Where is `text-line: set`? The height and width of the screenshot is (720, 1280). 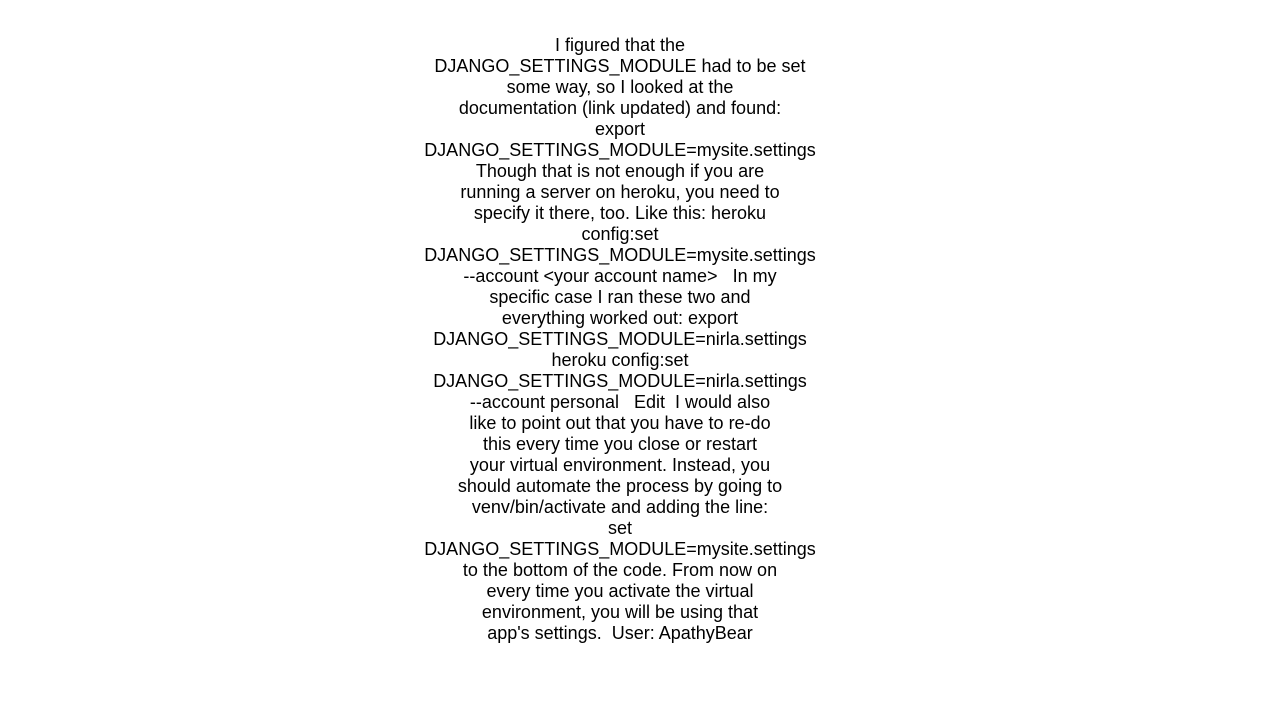
text-line: set is located at coordinates (619, 528).